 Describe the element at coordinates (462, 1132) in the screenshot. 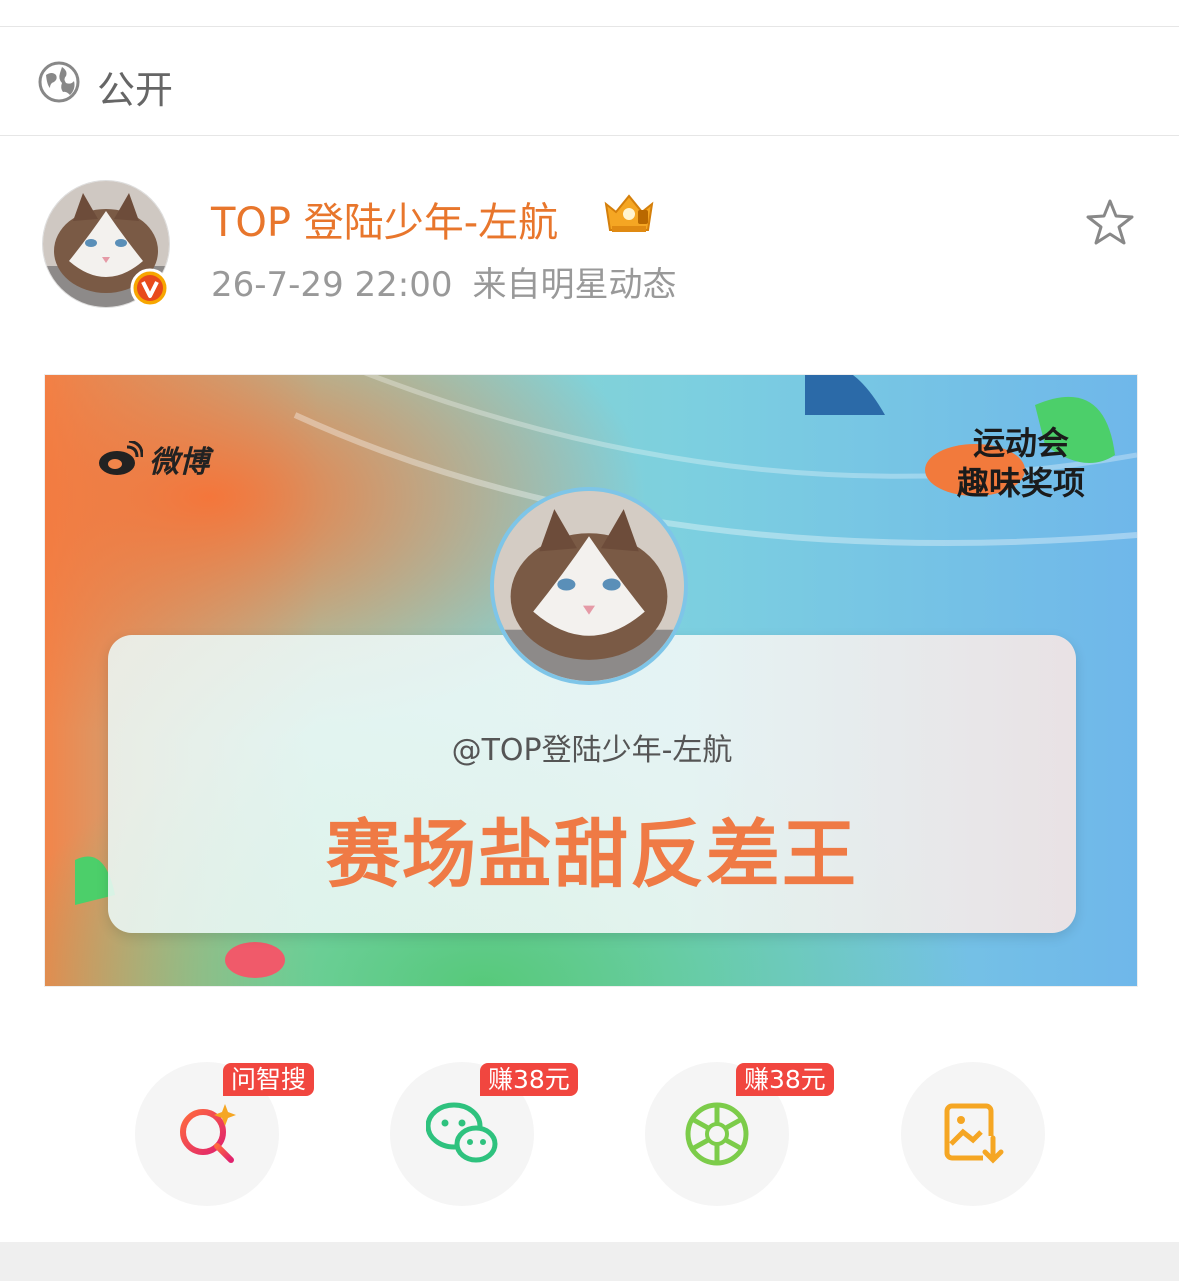

I see `wechat-icon` at that location.